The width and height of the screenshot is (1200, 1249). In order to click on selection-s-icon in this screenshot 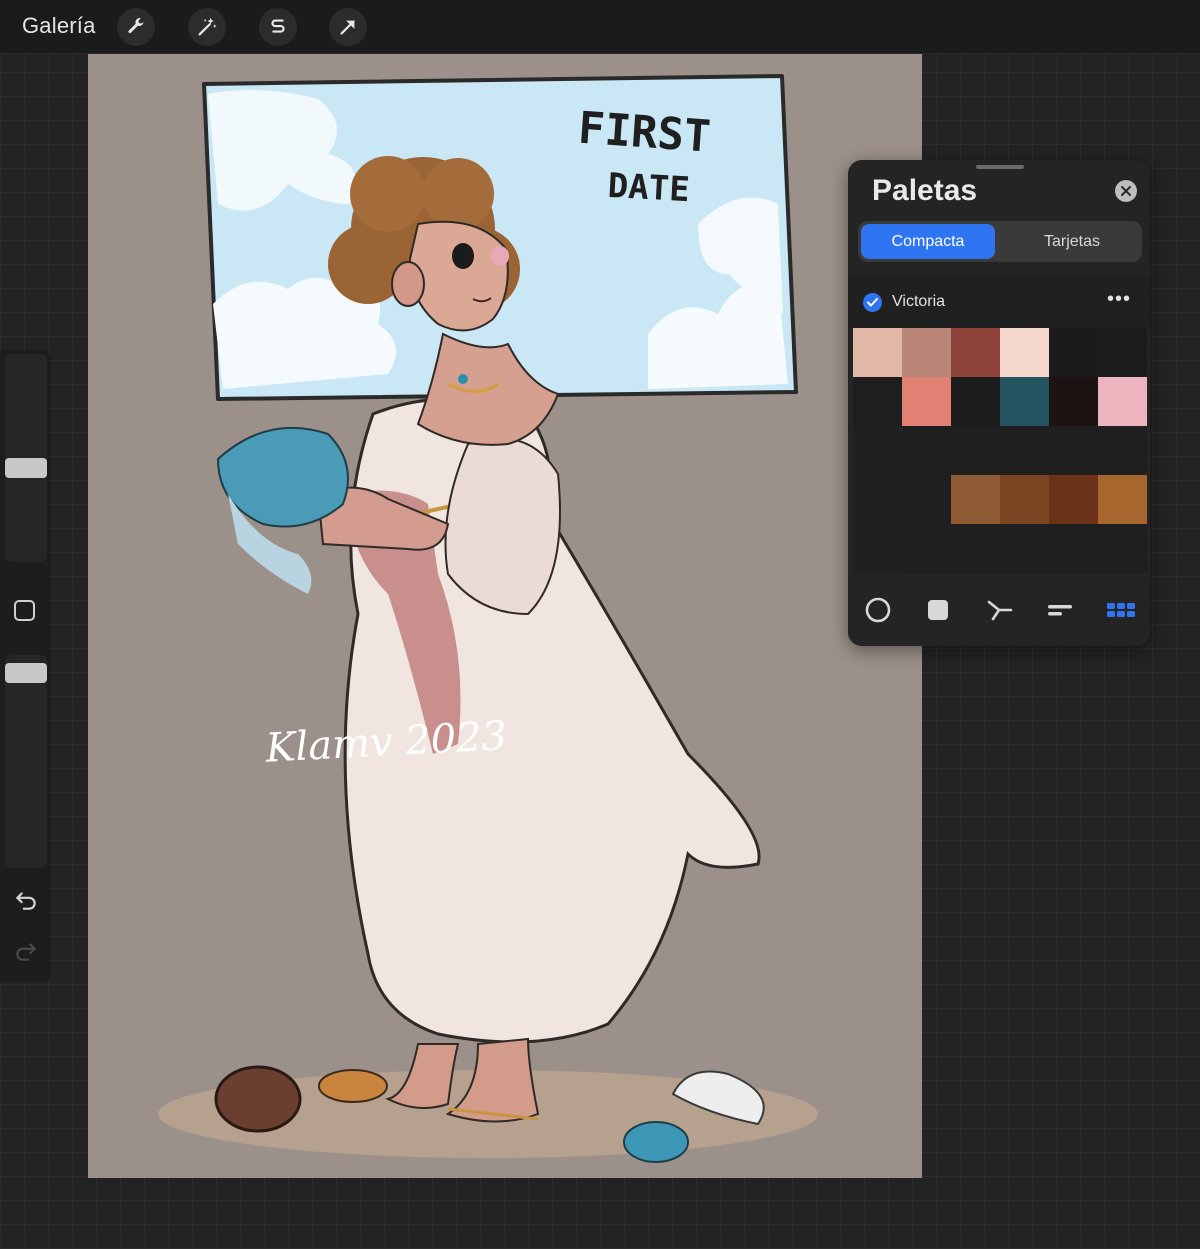, I will do `click(278, 26)`.